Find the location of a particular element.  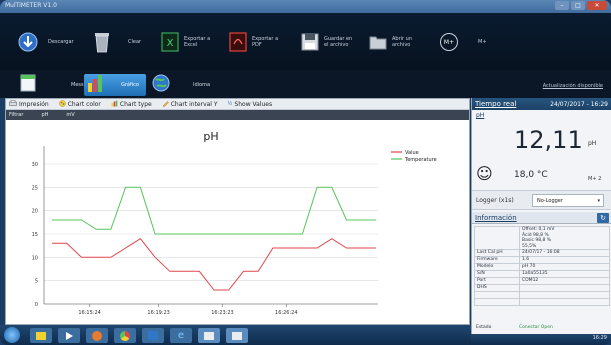

info-title: Información is located at coordinates (496, 218).